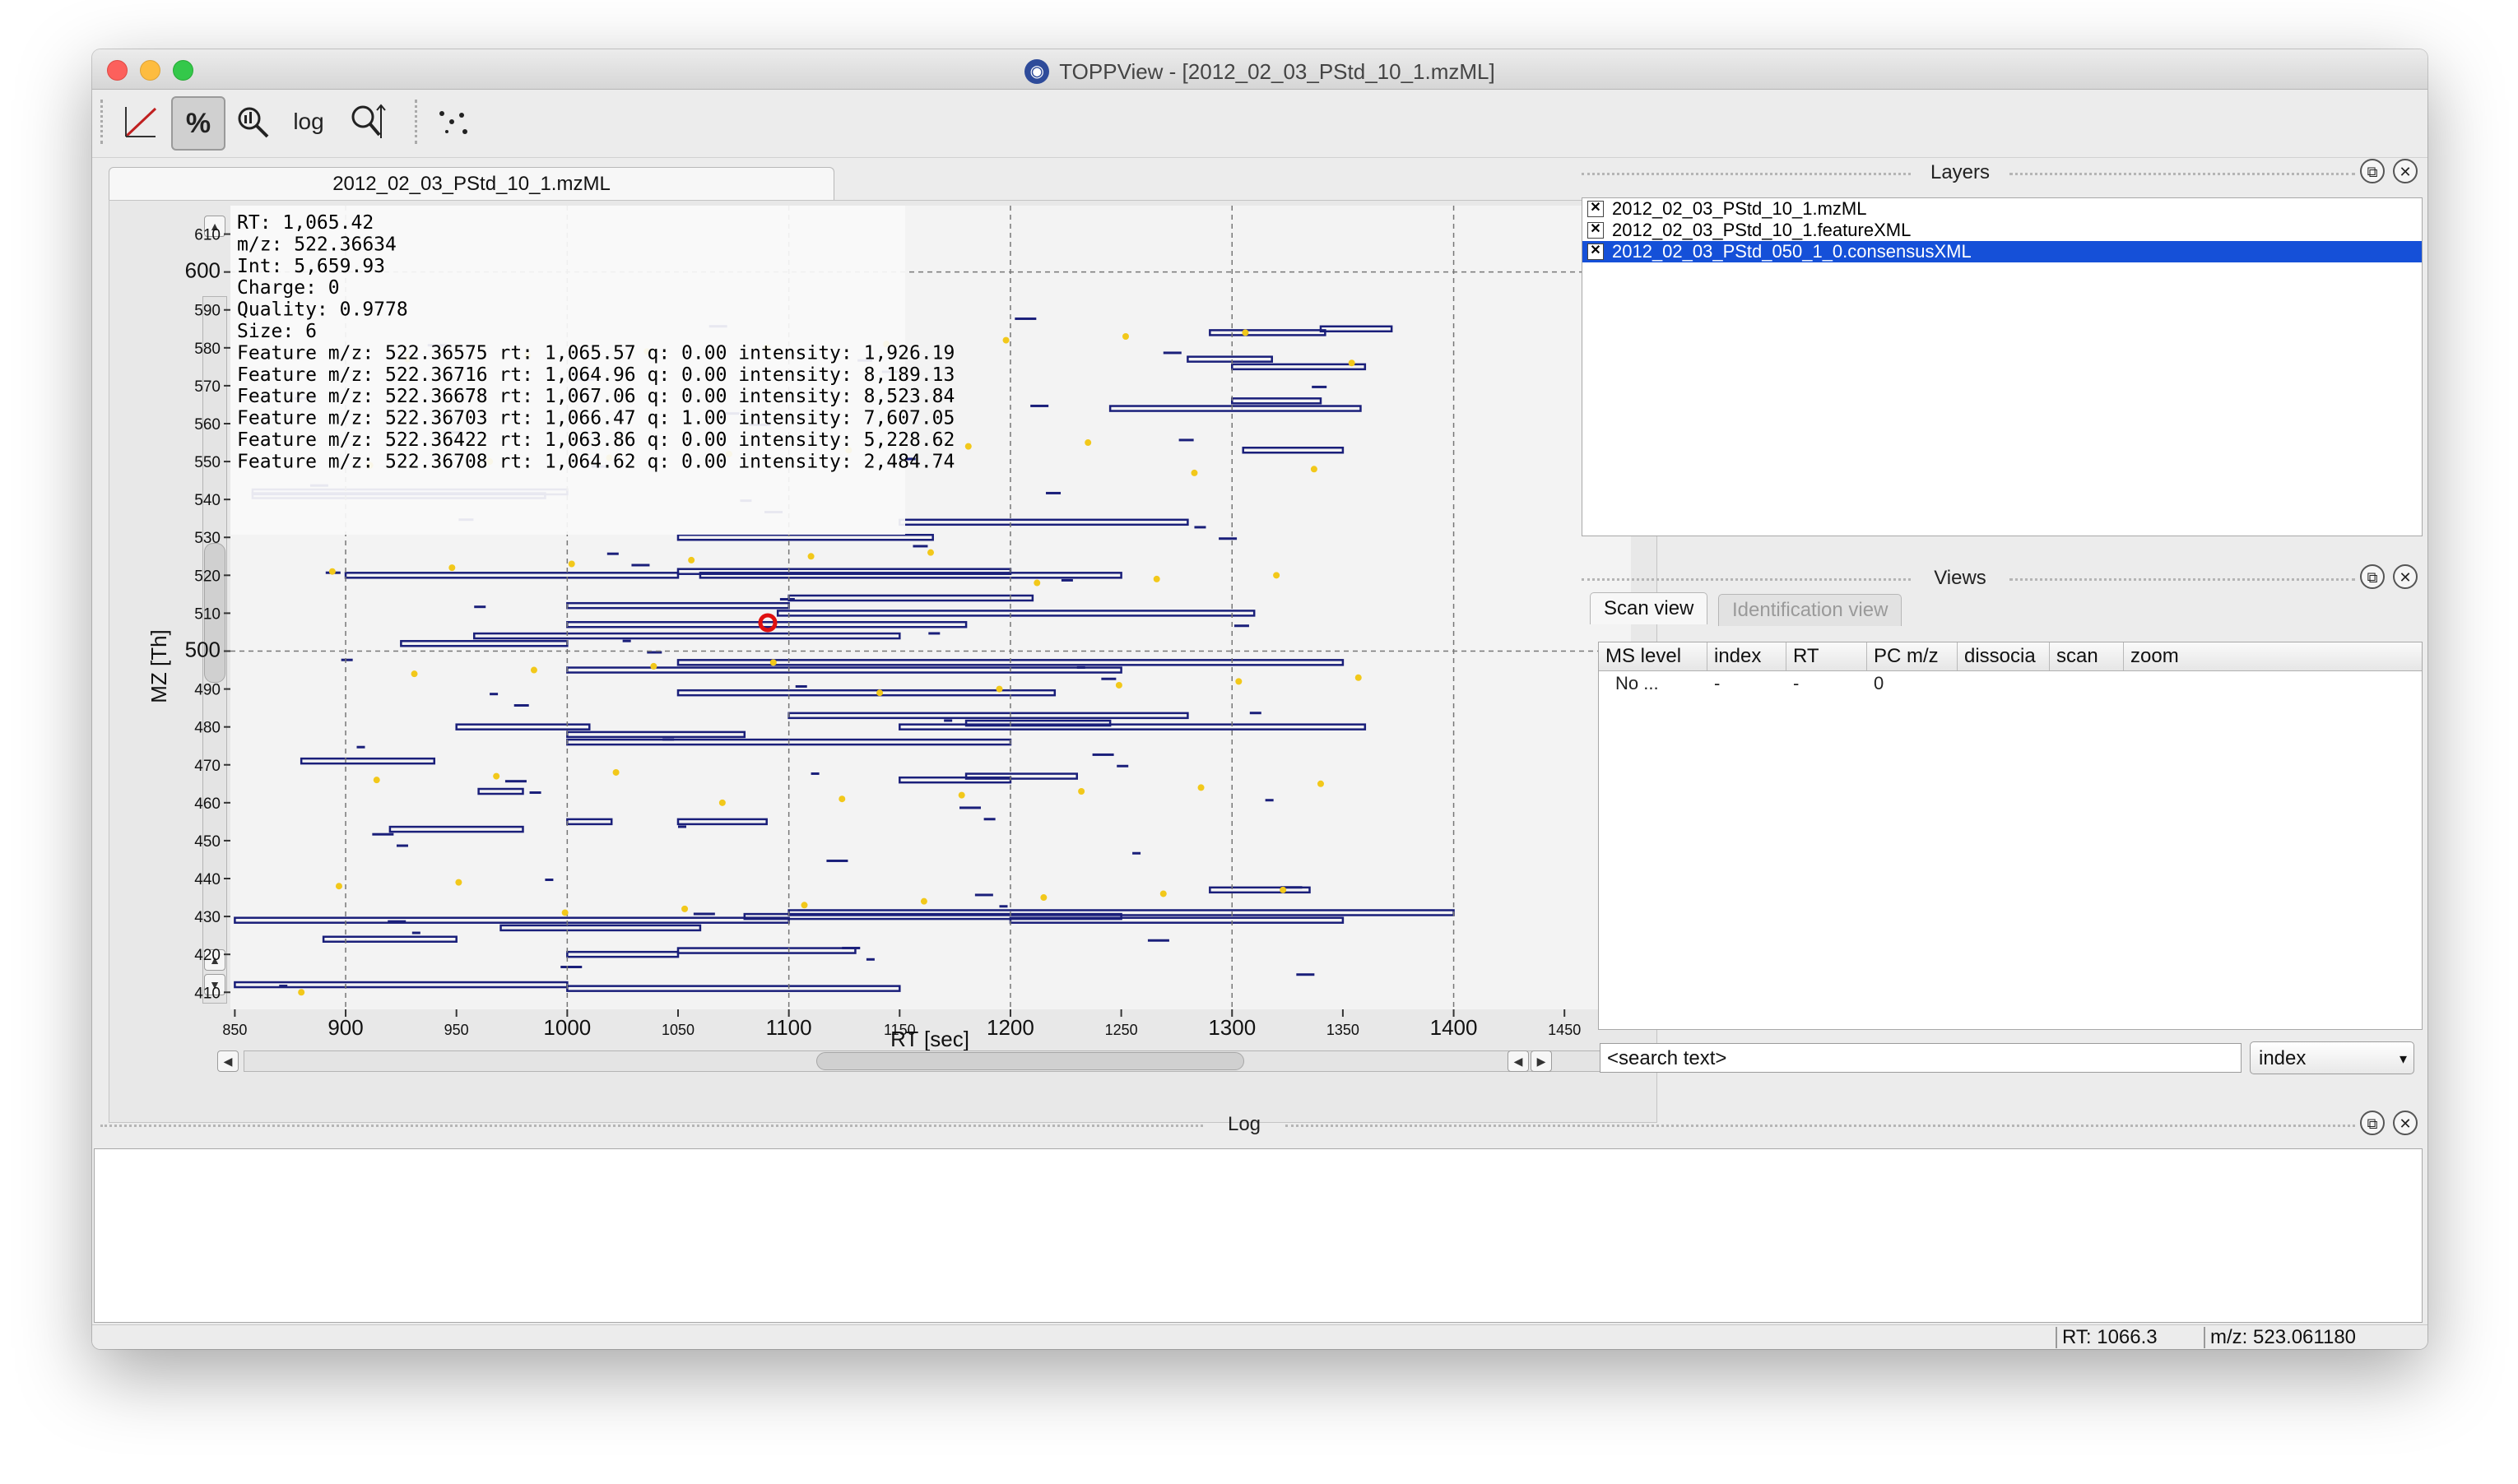  Describe the element at coordinates (1921, 1058) in the screenshot. I see `search-input: <search text>` at that location.